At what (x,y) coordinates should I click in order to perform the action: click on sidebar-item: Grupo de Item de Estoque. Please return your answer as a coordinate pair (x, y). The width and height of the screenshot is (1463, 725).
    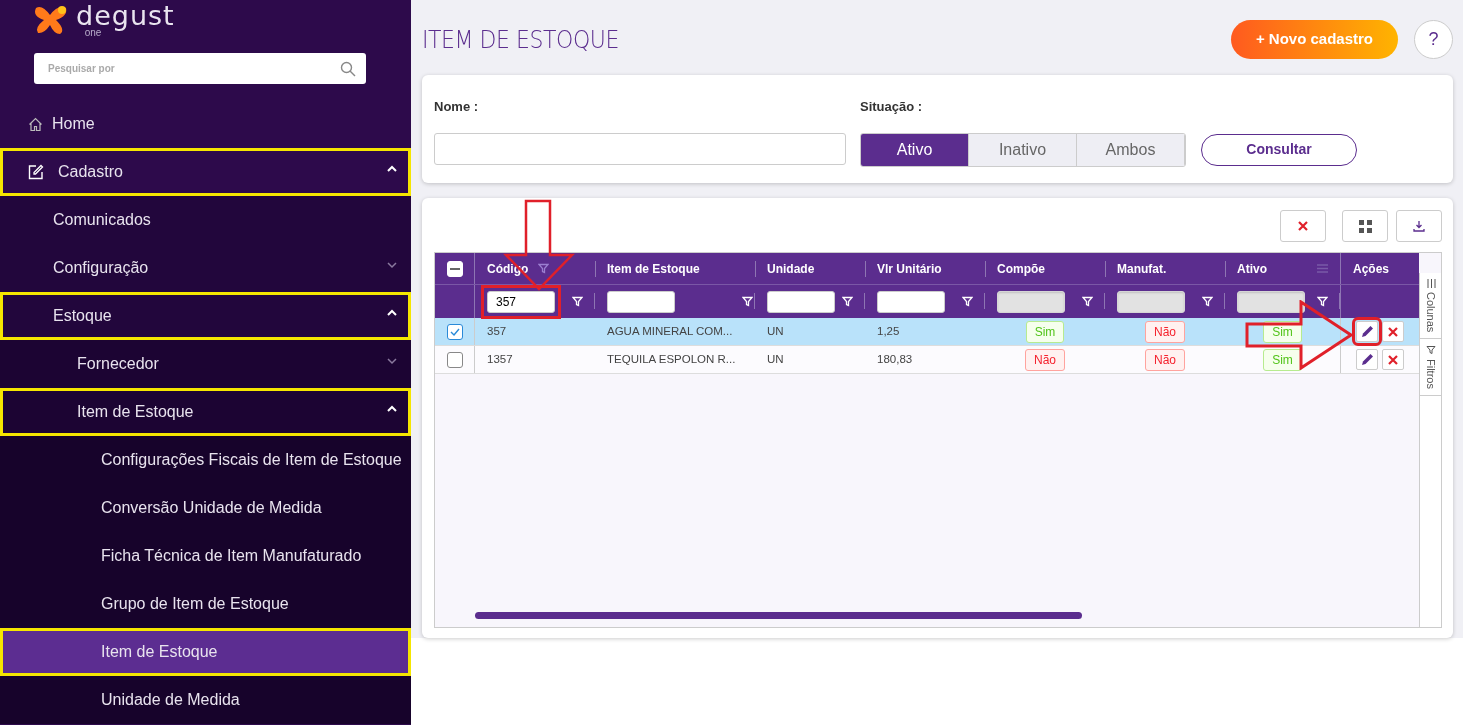
    Looking at the image, I should click on (205, 604).